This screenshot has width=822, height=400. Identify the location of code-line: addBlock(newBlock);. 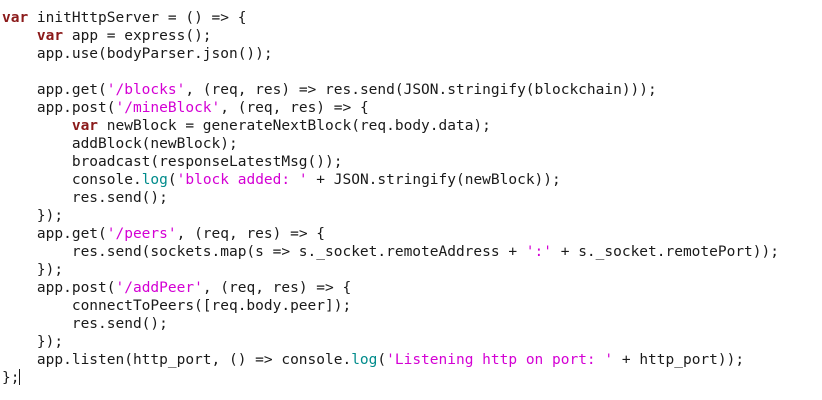
(390, 144).